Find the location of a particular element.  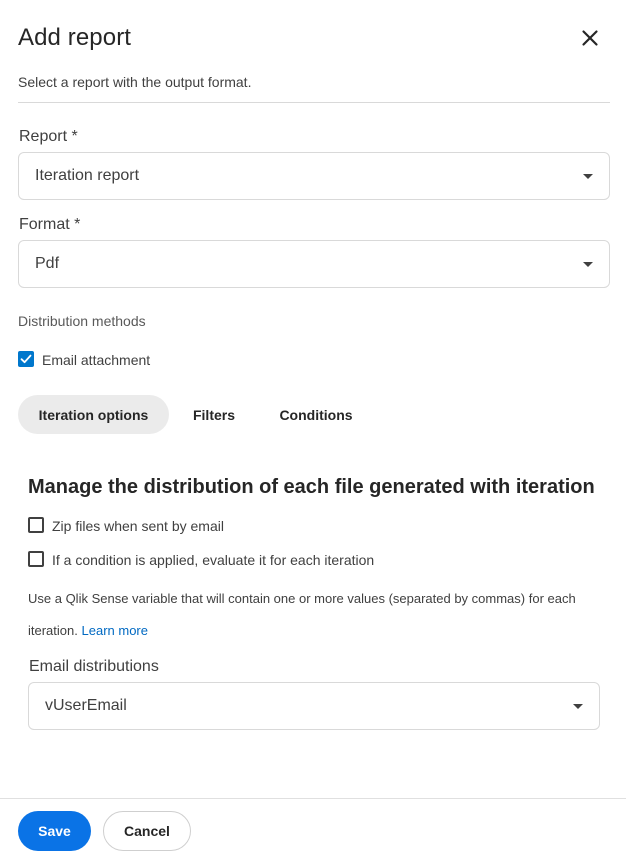

email-attachment-checkbox is located at coordinates (26, 359).